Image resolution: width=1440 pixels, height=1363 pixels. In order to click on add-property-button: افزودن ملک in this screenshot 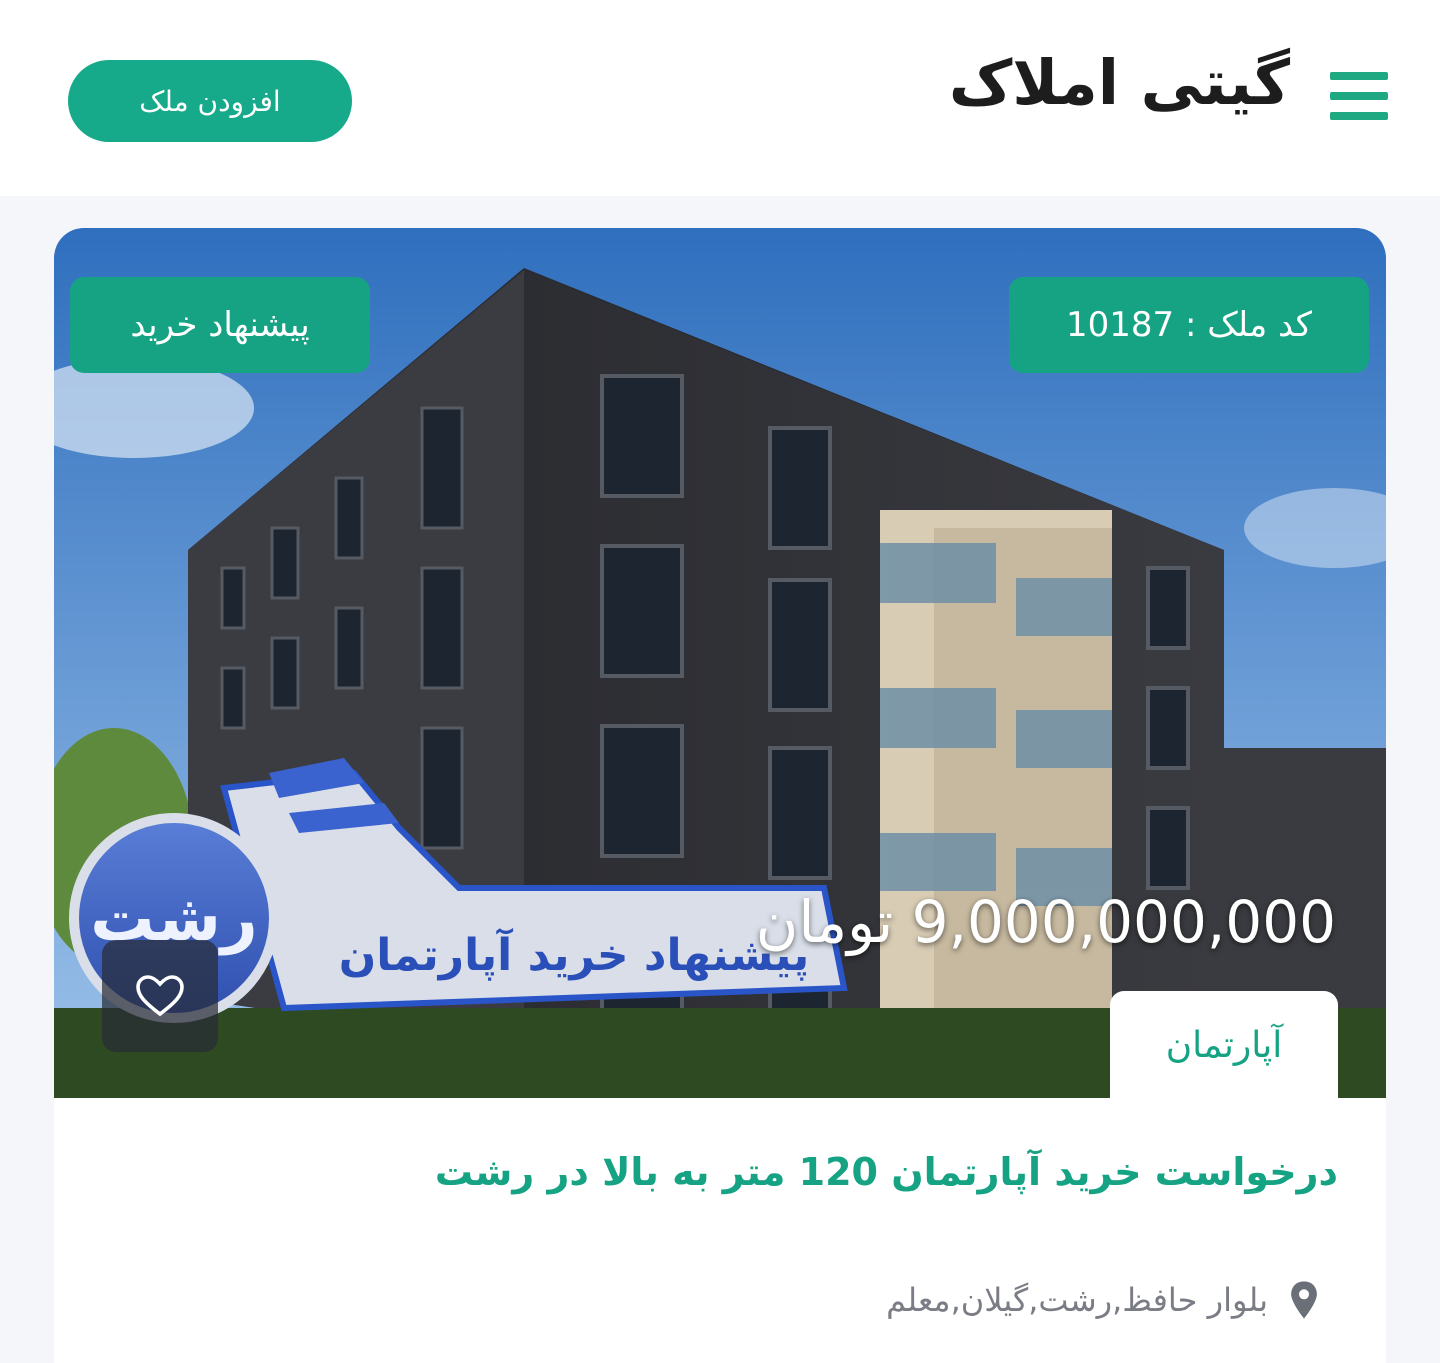, I will do `click(210, 101)`.